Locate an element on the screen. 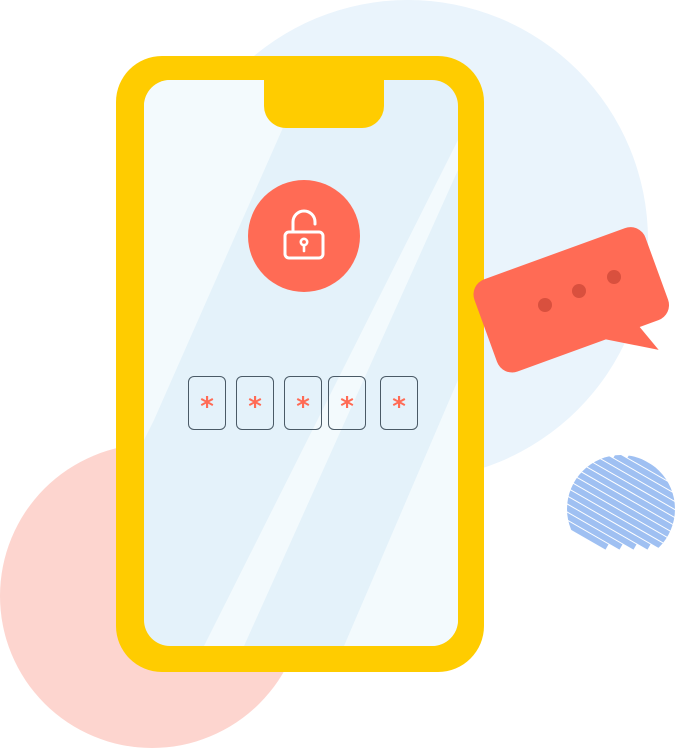  pin-digit-2: * is located at coordinates (255, 403).